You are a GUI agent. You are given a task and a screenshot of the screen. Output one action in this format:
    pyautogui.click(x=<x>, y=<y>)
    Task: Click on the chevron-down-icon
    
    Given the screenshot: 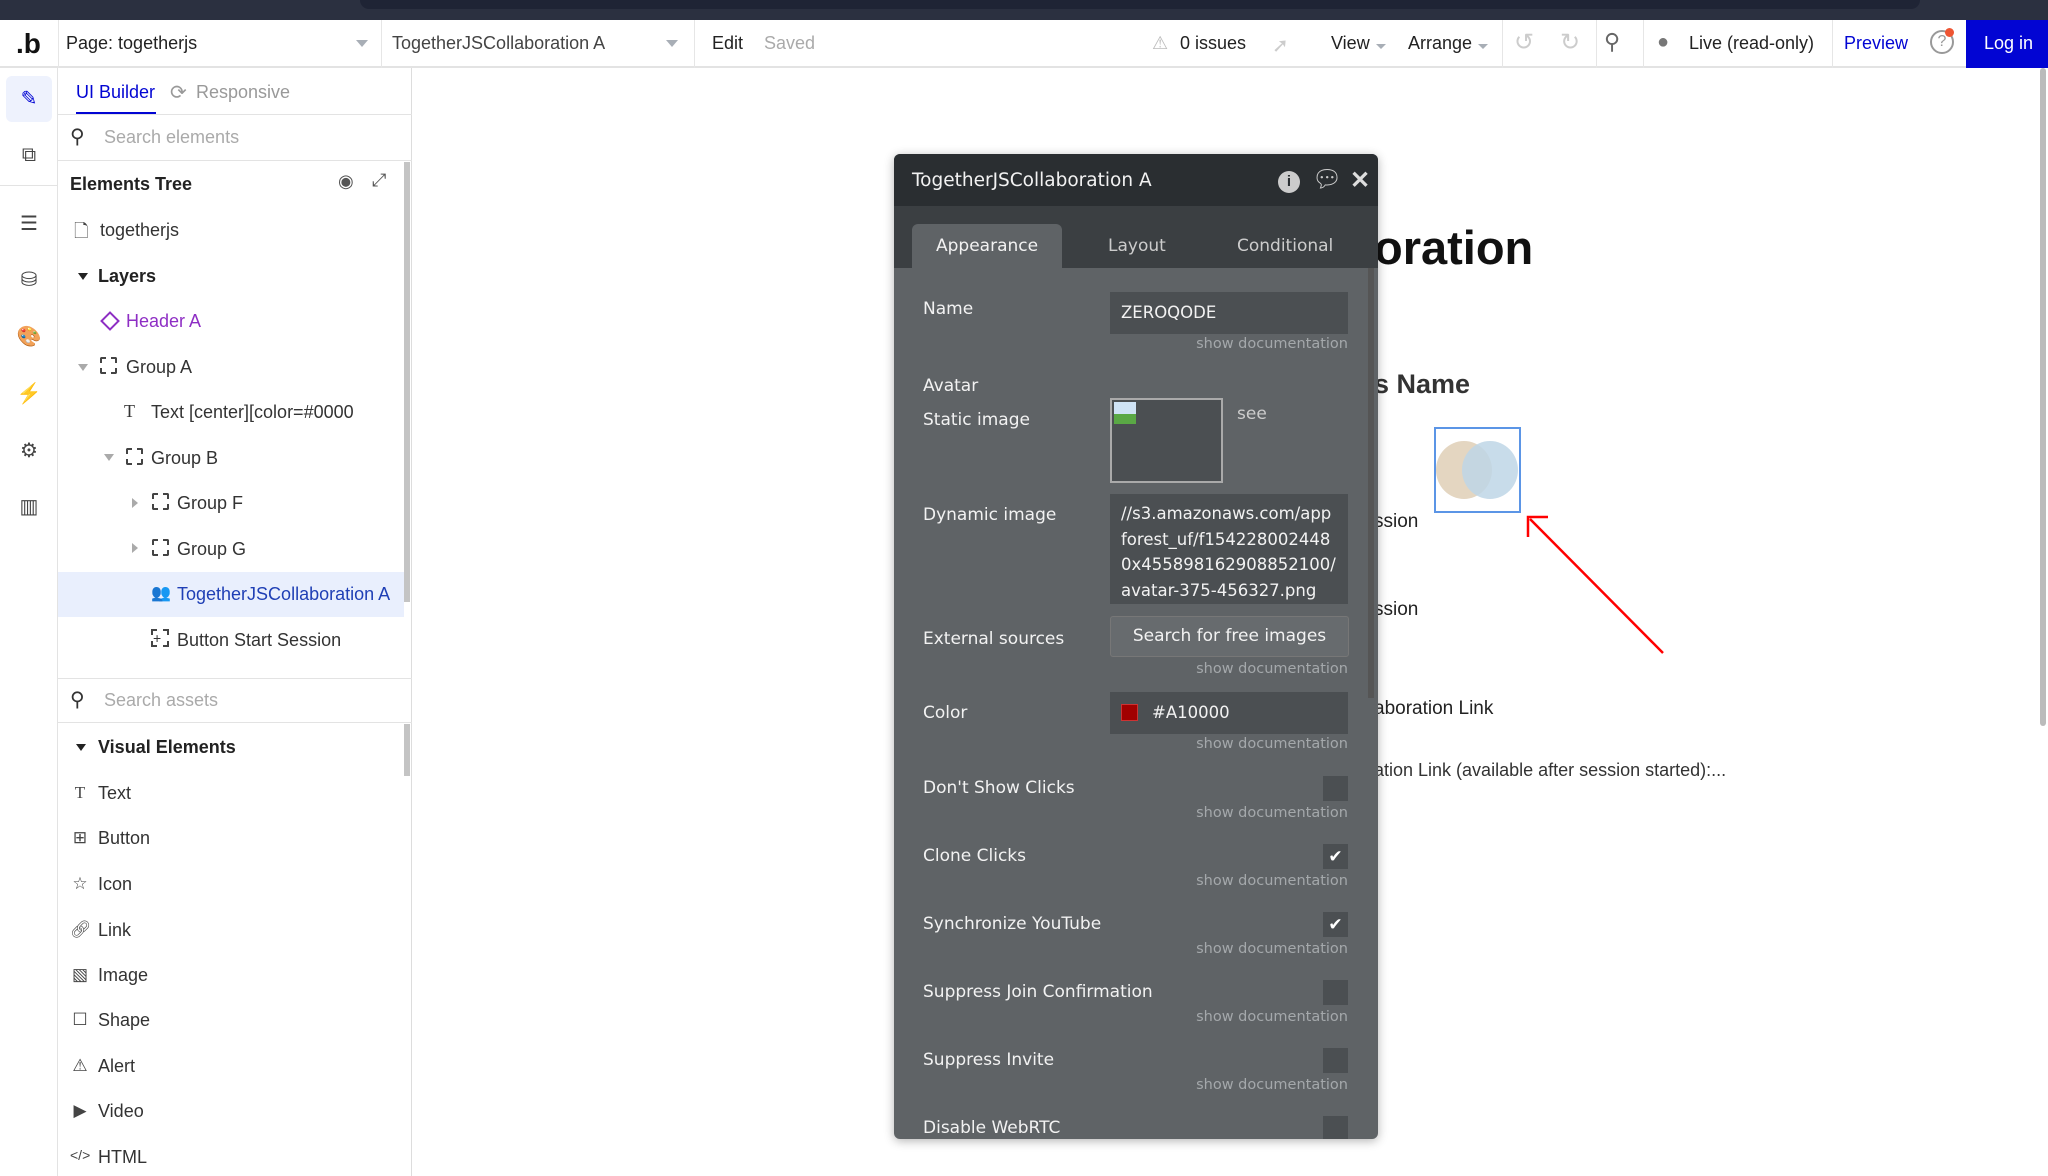 What is the action you would take?
    pyautogui.click(x=672, y=43)
    